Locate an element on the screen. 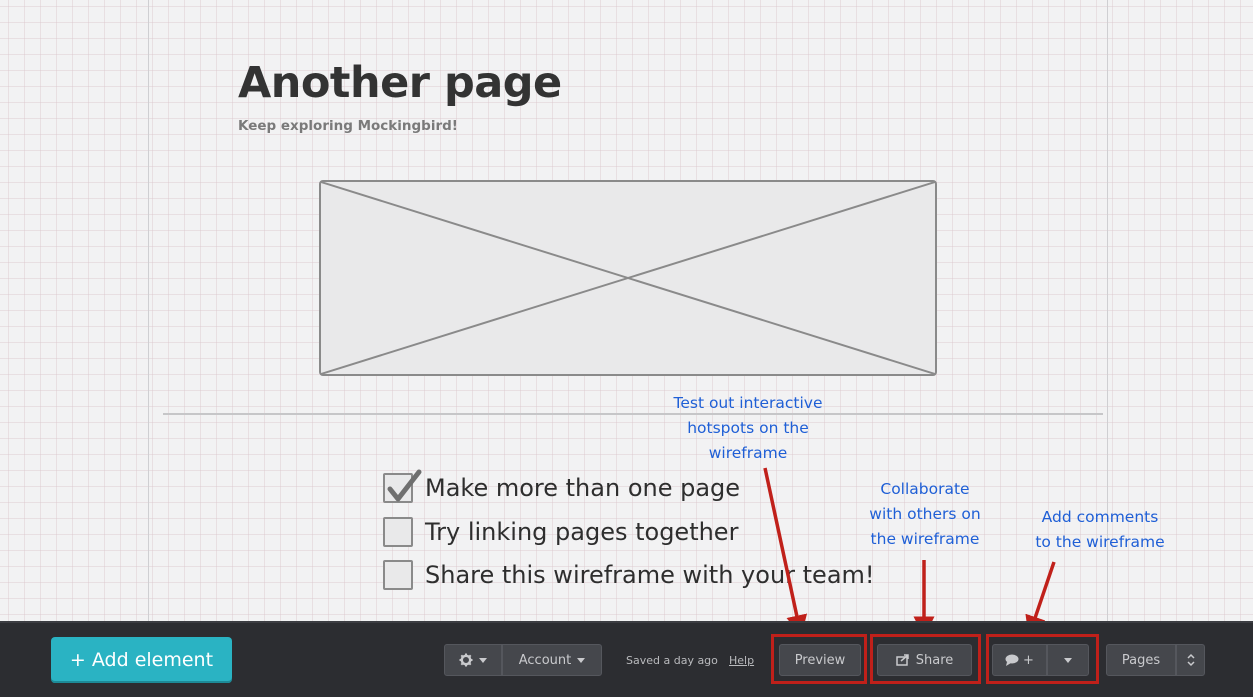  image-placeholder-cross is located at coordinates (628, 278).